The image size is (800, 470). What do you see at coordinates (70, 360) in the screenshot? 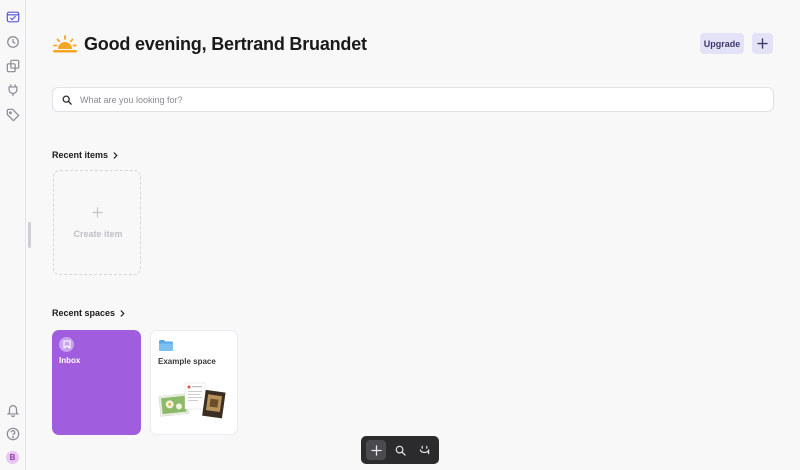
I see `space-label: Inbox` at bounding box center [70, 360].